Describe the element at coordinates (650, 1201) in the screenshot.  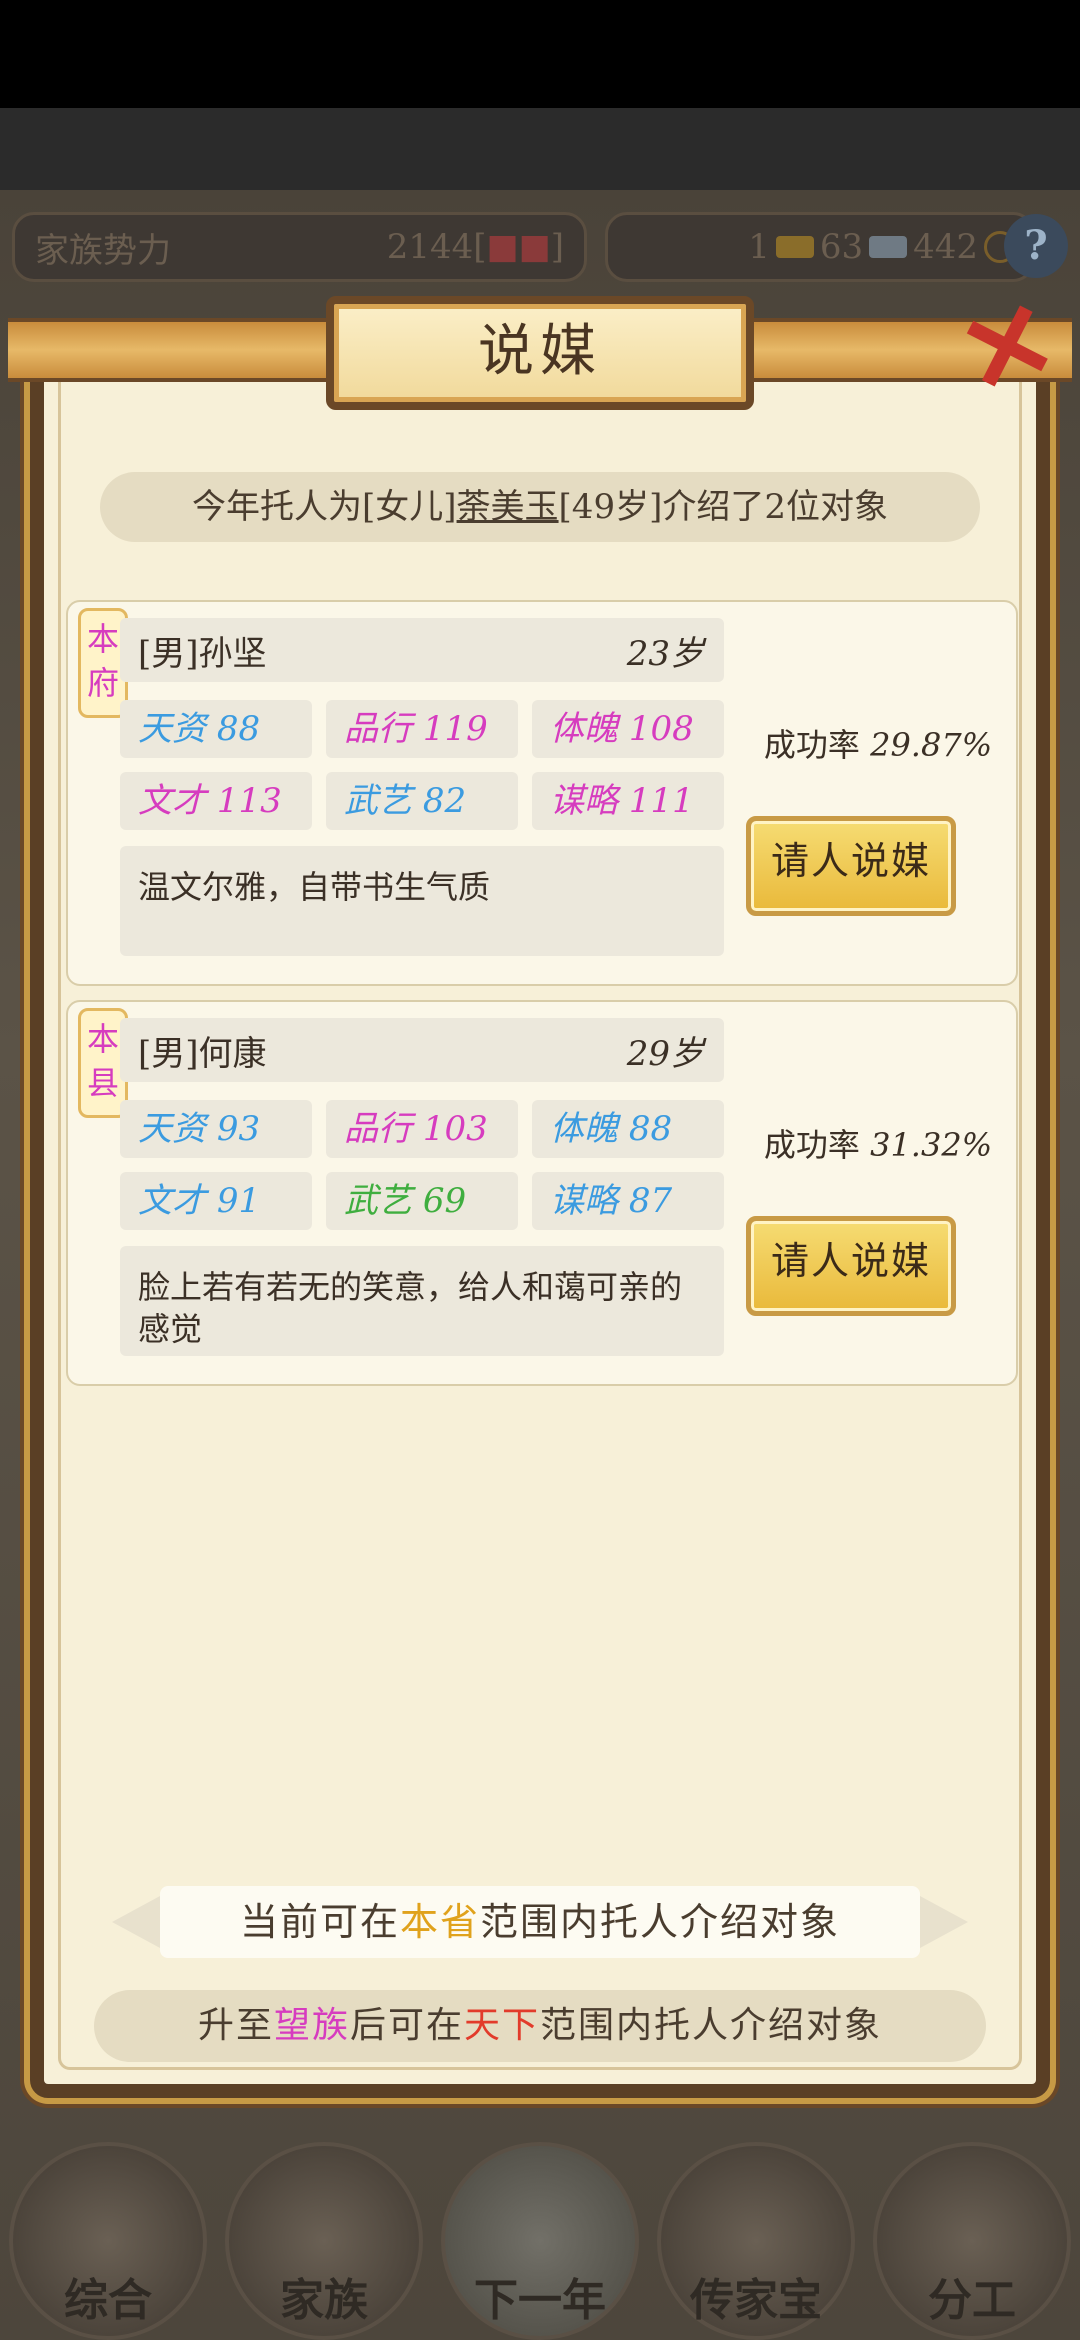
I see `stat-value: 87` at that location.